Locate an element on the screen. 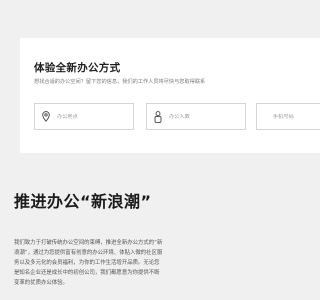 The height and width of the screenshot is (300, 320). form-title: 体验全新办公方式 is located at coordinates (77, 68).